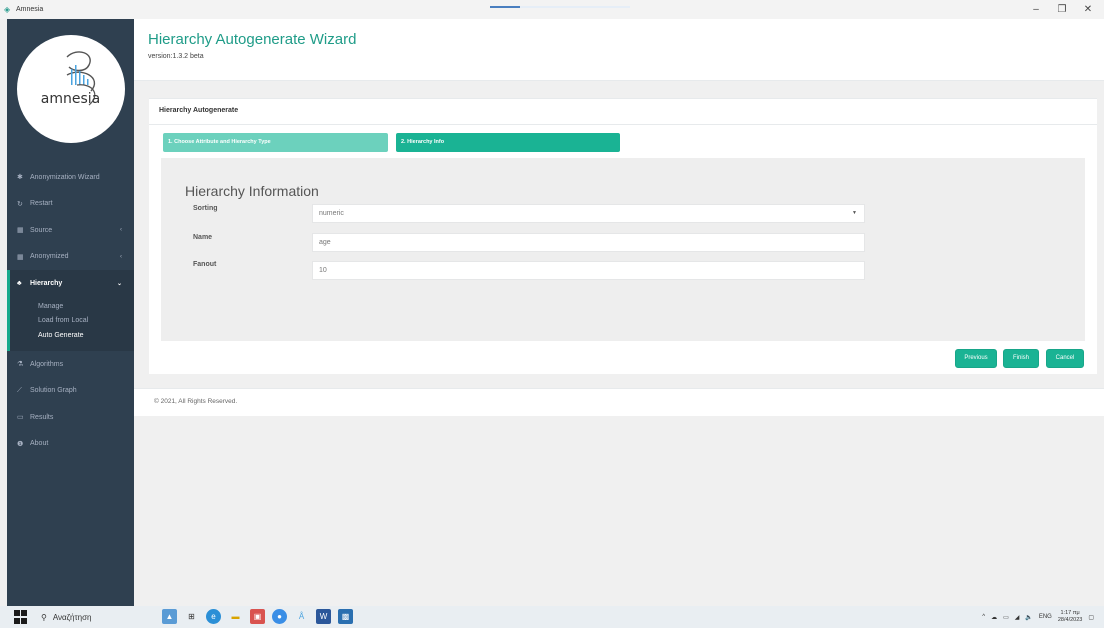 This screenshot has width=1104, height=628. What do you see at coordinates (1045, 617) in the screenshot?
I see `language-indicator: ENG` at bounding box center [1045, 617].